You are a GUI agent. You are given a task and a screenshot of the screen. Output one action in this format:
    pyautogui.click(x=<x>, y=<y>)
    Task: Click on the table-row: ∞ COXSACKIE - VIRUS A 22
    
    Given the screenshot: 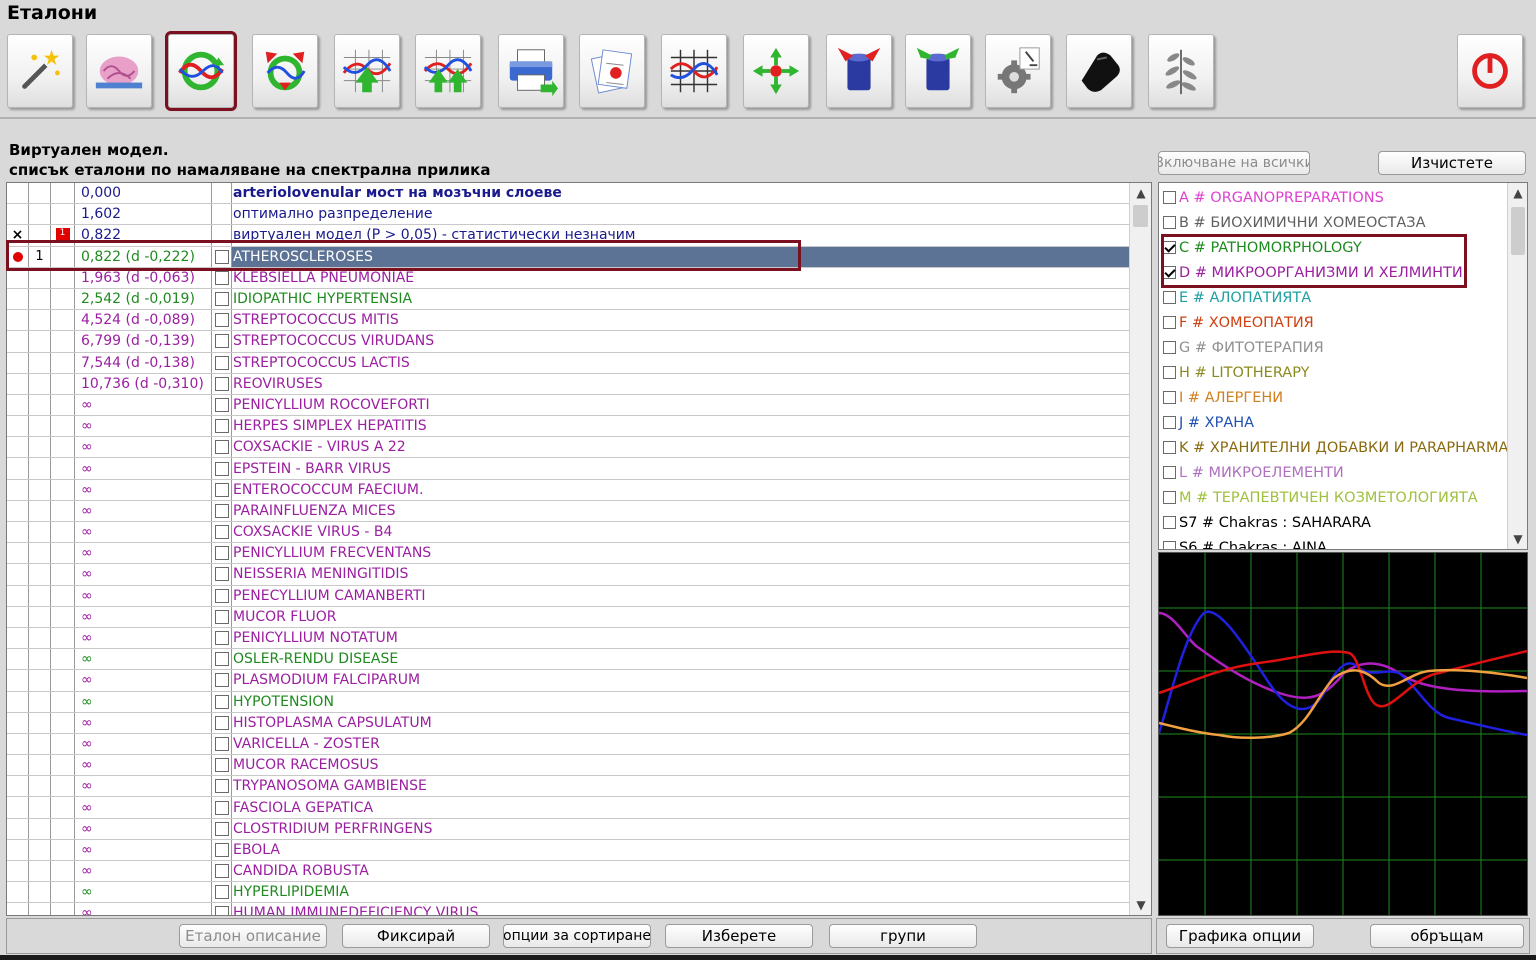 What is the action you would take?
    pyautogui.click(x=568, y=448)
    